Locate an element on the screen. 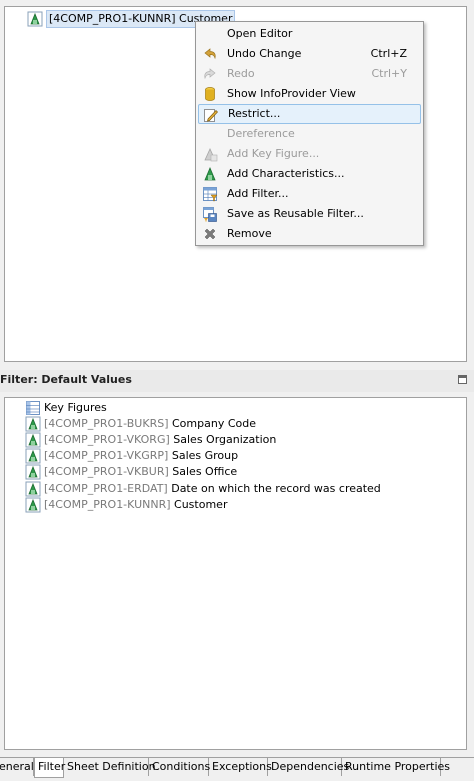 Image resolution: width=474 pixels, height=781 pixels. menu-item-redo: Redo Ctrl+Y is located at coordinates (309, 74).